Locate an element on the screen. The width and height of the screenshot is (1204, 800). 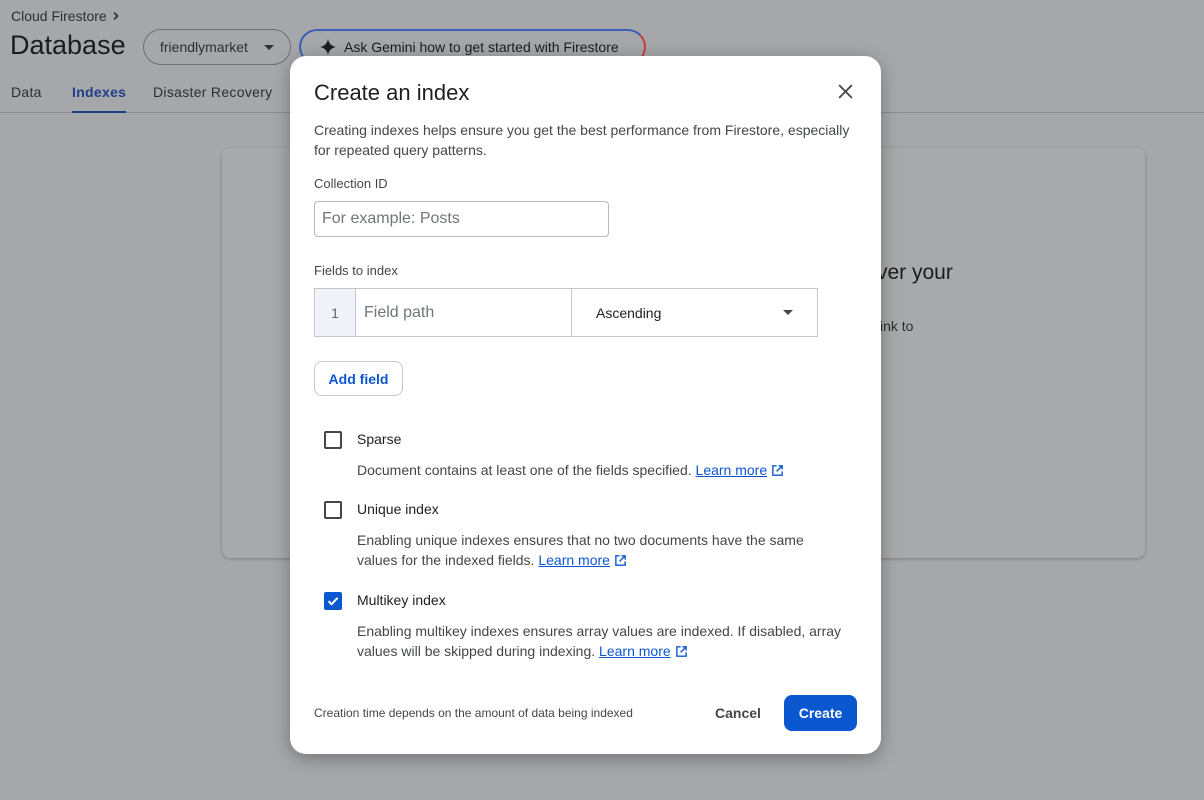
multikey-index-checkbox is located at coordinates (333, 601).